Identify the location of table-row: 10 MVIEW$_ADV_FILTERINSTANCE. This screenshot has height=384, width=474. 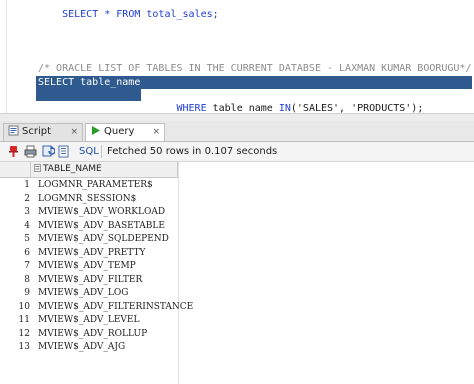
(97, 307).